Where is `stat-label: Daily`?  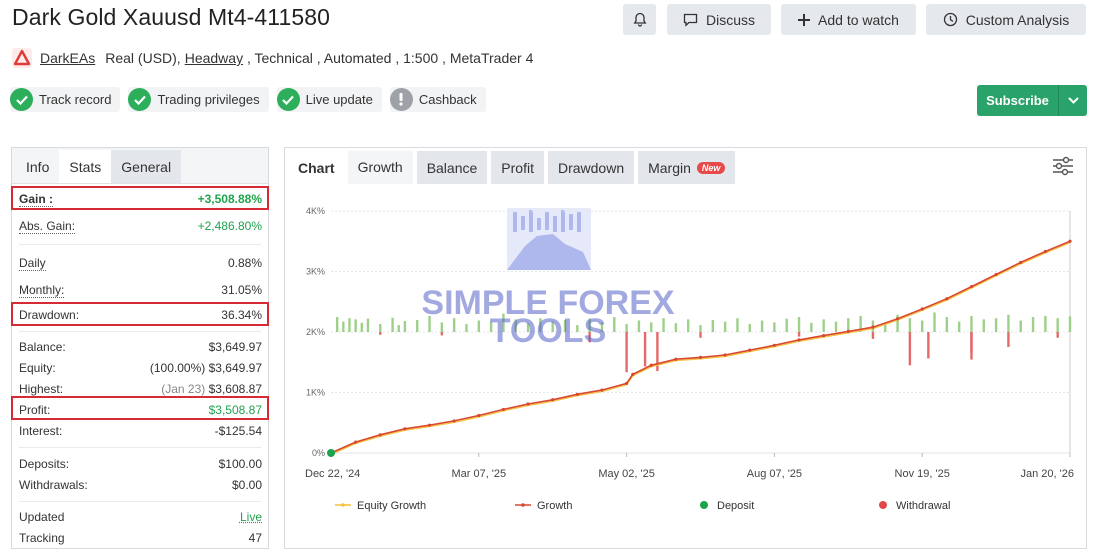
stat-label: Daily is located at coordinates (32, 263).